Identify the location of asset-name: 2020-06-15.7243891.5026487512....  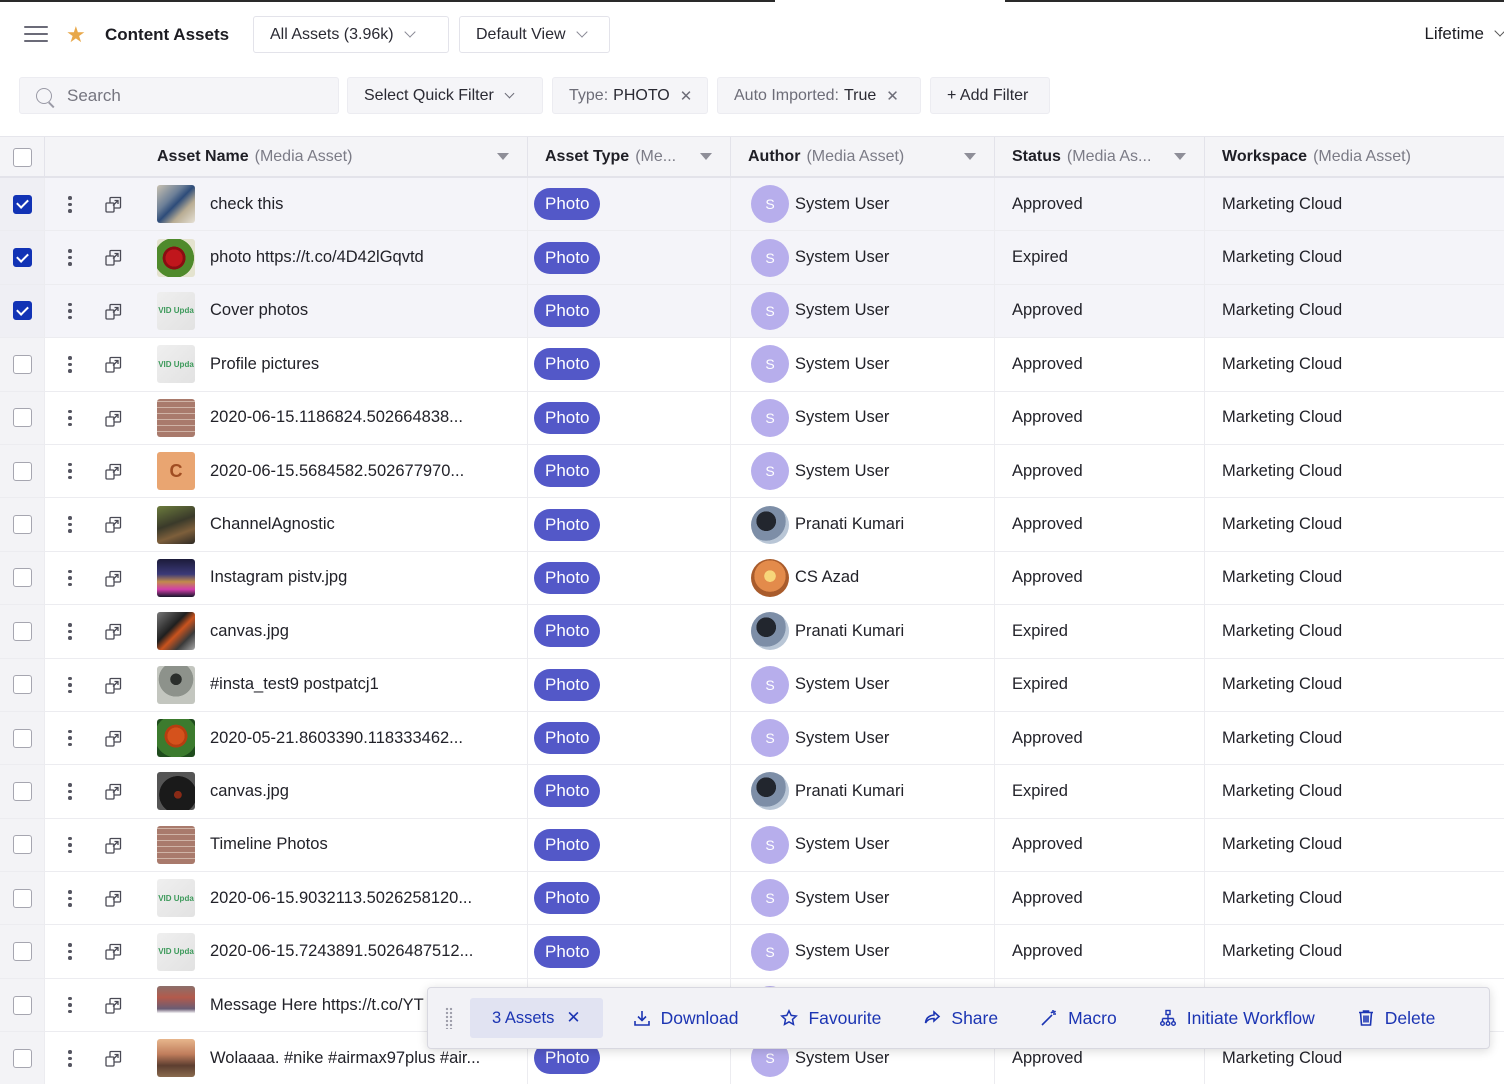
(341, 951).